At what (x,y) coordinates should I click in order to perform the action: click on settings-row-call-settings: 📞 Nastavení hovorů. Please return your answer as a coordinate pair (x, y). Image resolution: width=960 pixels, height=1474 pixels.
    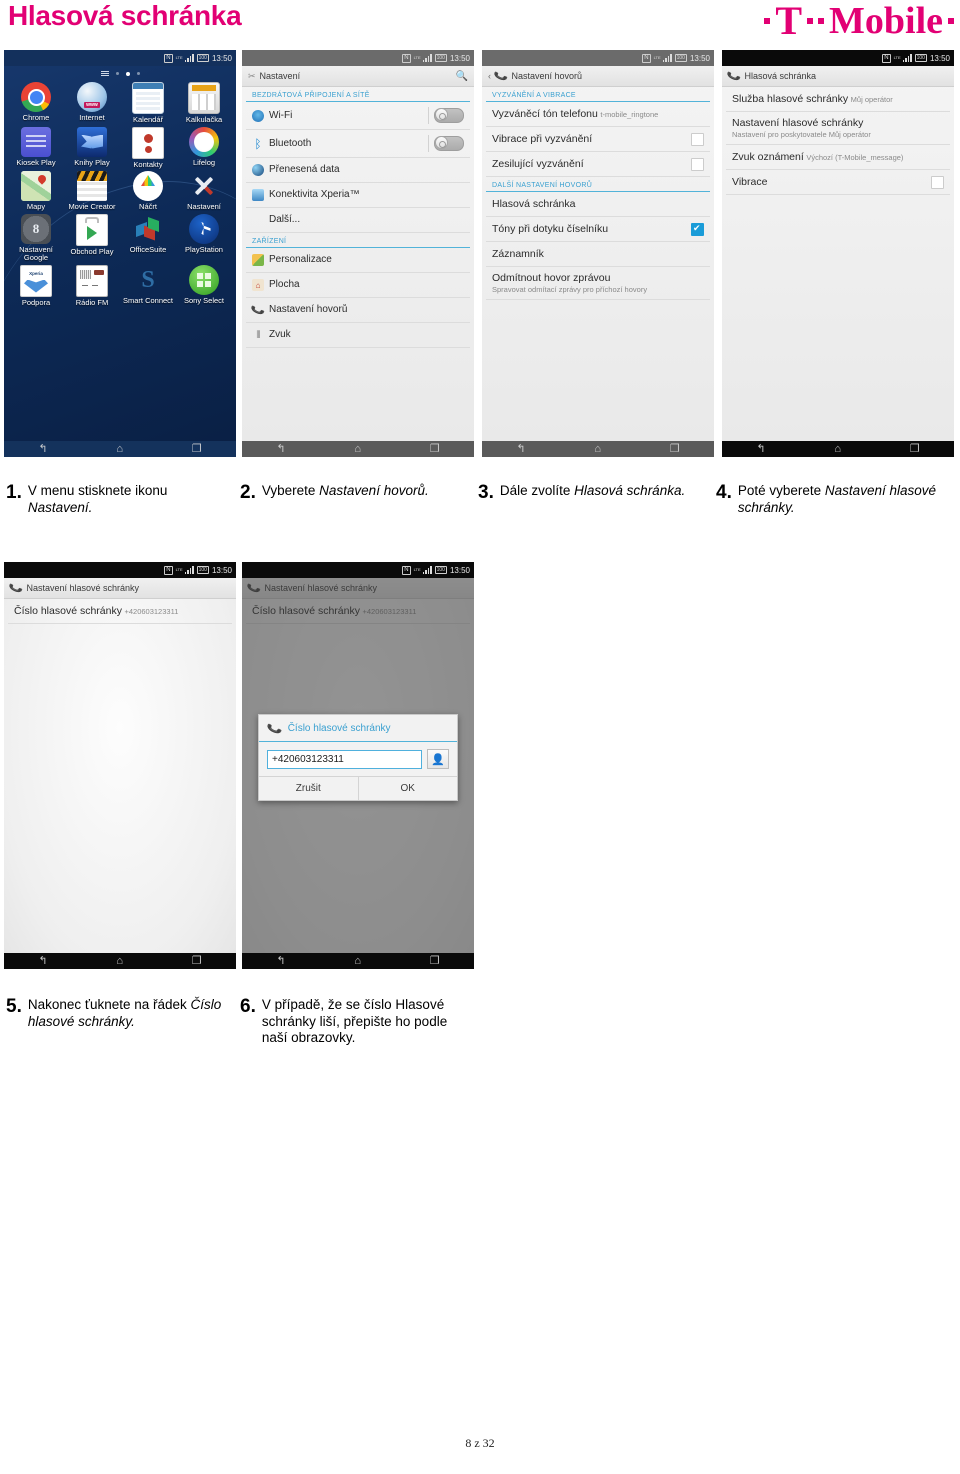
    Looking at the image, I should click on (358, 310).